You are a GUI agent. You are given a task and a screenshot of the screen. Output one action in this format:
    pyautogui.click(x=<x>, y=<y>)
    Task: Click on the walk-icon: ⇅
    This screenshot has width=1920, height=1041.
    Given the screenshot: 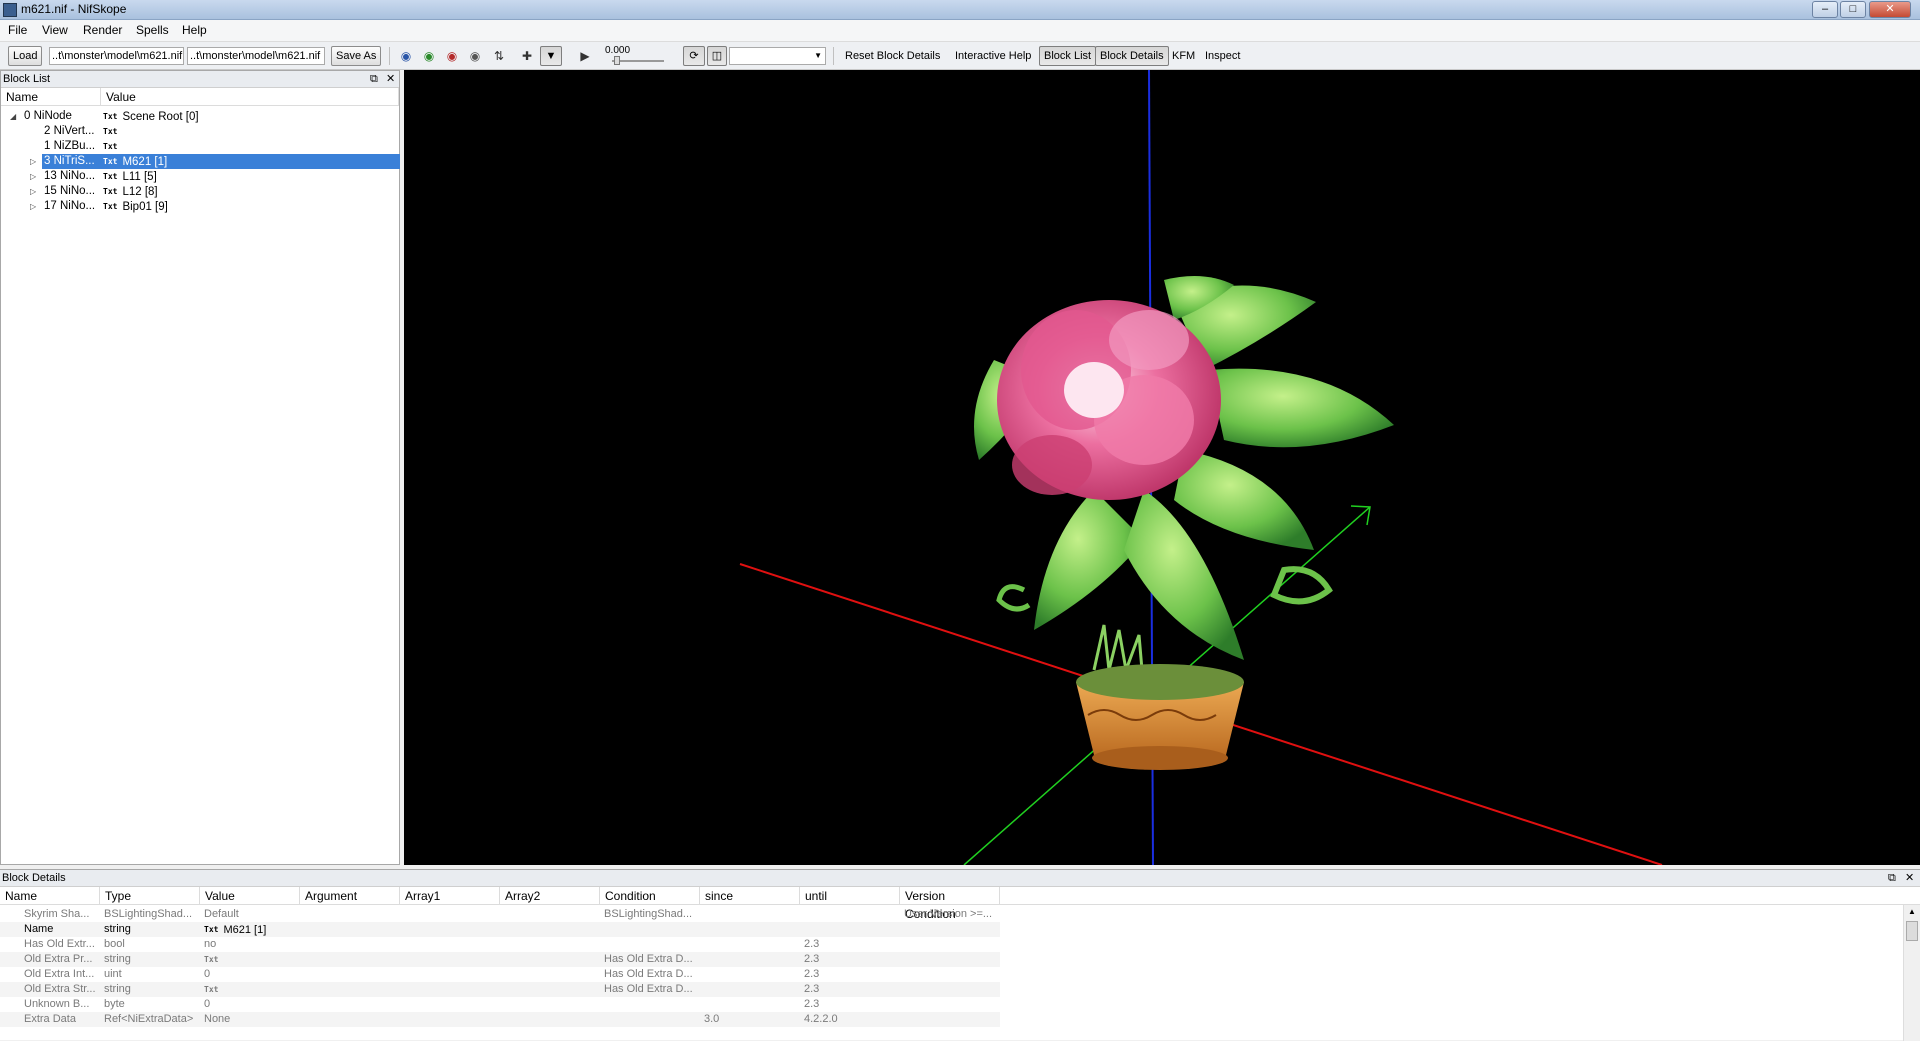 What is the action you would take?
    pyautogui.click(x=499, y=56)
    